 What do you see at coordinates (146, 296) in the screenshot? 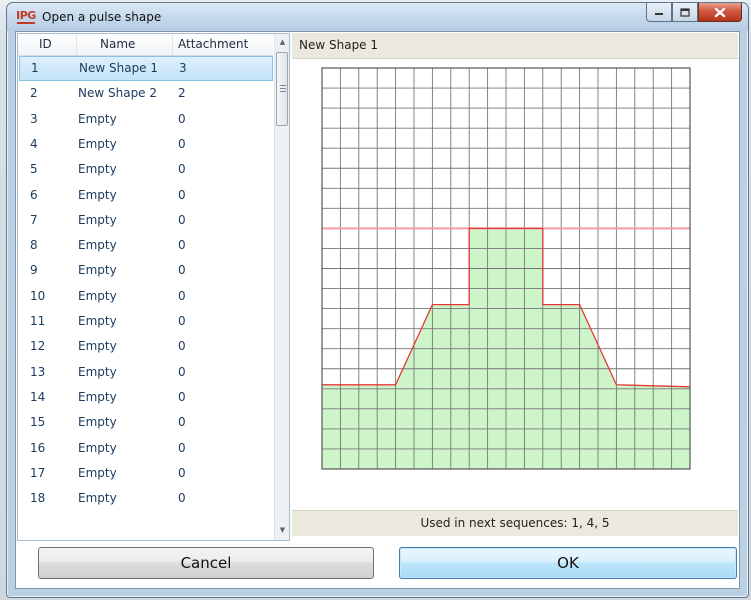
I see `list-row: 10 Empty 0` at bounding box center [146, 296].